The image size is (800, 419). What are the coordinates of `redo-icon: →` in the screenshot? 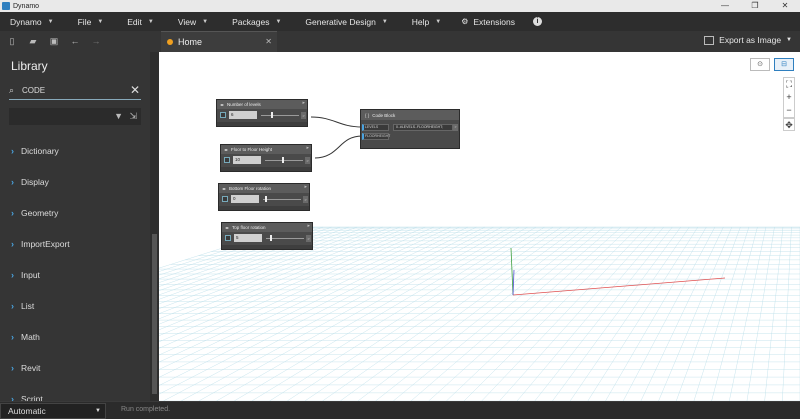 It's located at (96, 41).